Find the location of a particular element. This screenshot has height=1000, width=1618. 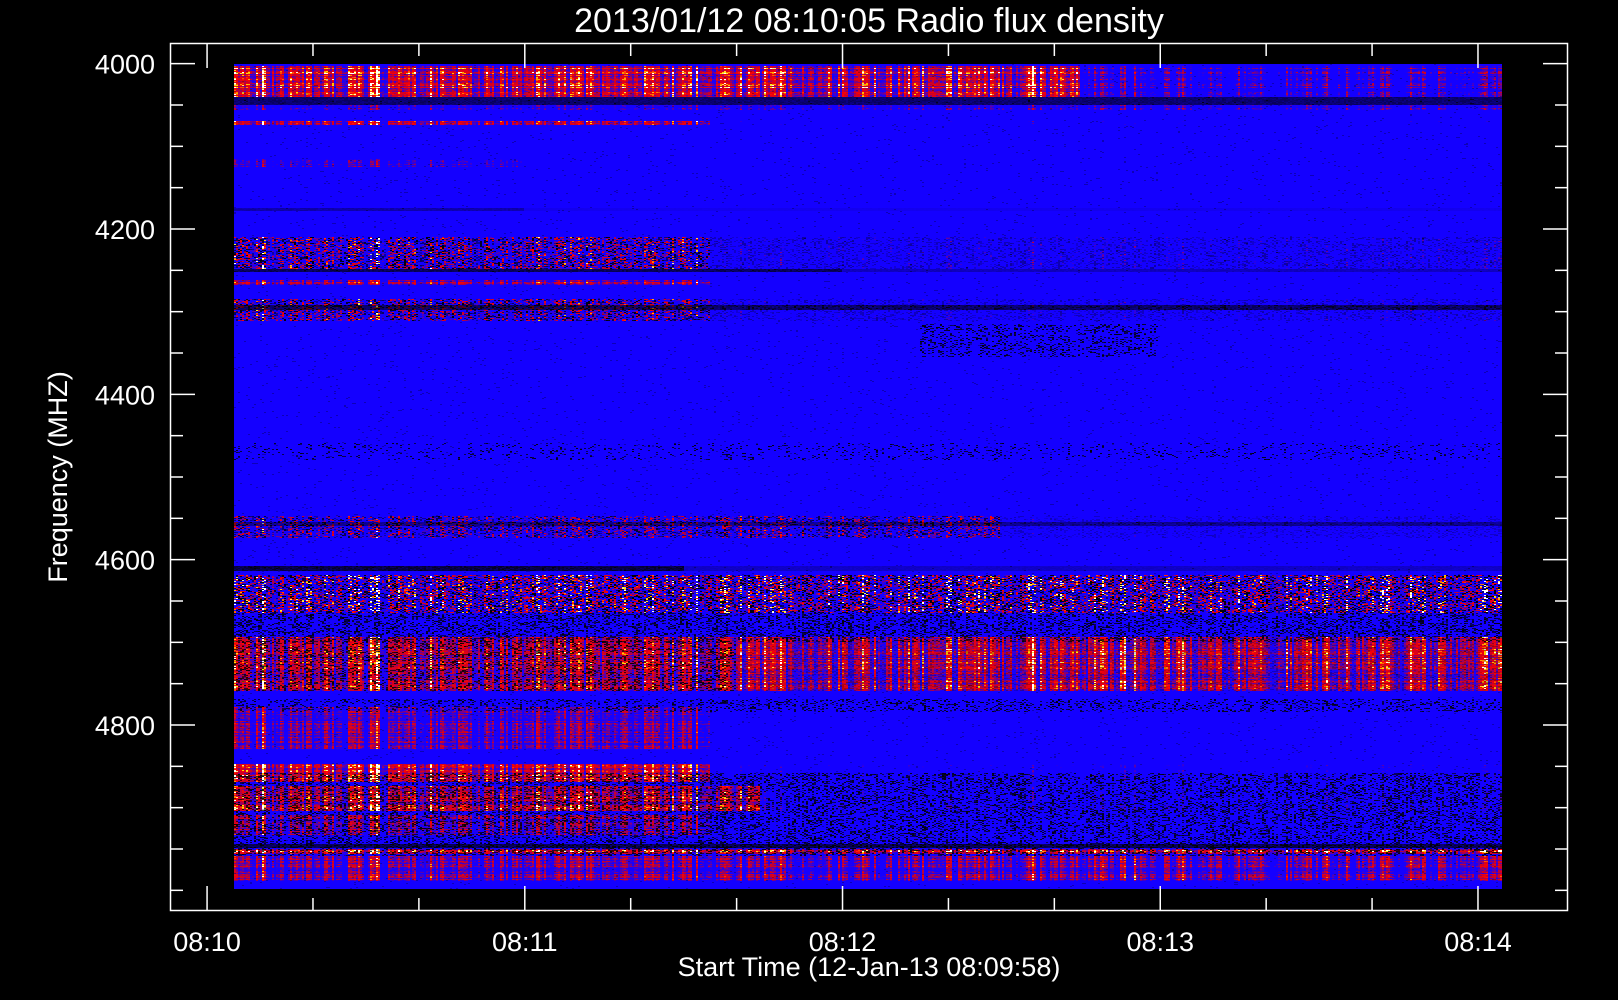

x-axis-label: Start Time (12-Jan-13 08:09:58) is located at coordinates (869, 967).